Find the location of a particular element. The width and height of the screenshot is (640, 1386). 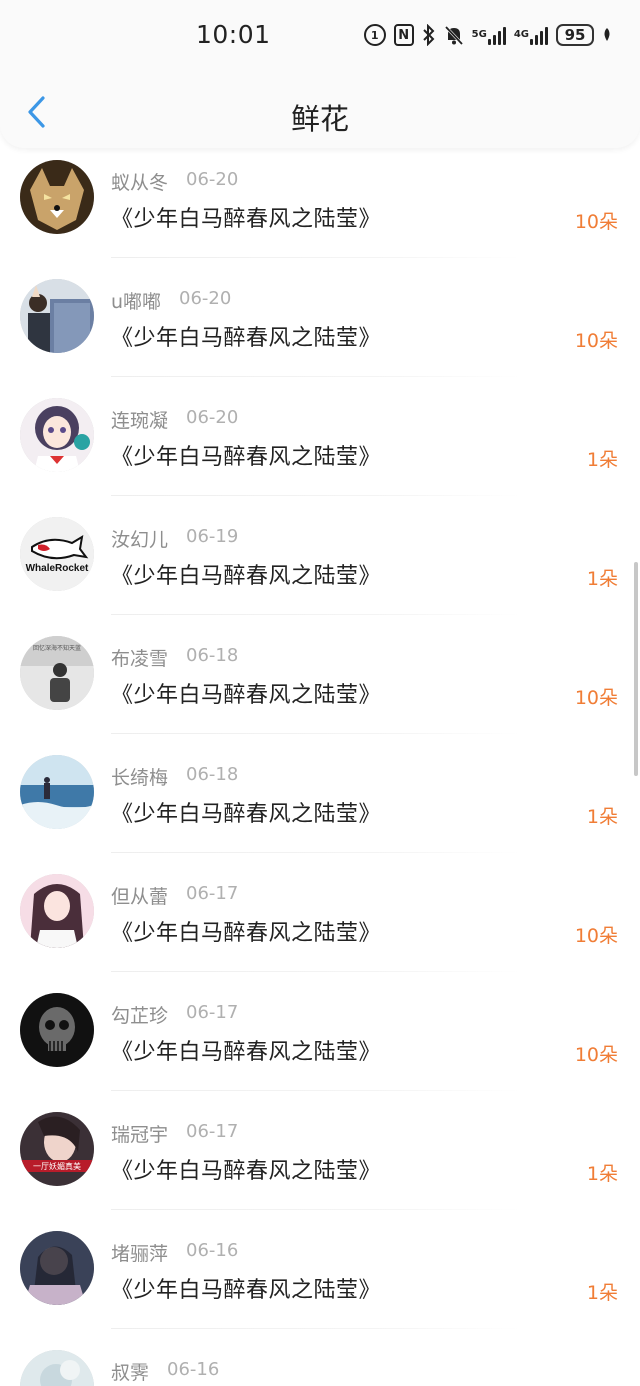

gift-date: 06-19 is located at coordinates (212, 536).